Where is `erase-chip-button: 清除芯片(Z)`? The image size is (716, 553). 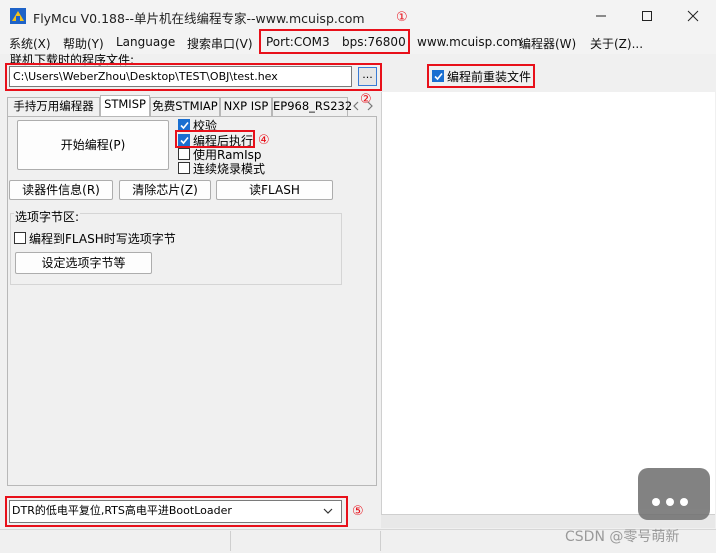 erase-chip-button: 清除芯片(Z) is located at coordinates (165, 190).